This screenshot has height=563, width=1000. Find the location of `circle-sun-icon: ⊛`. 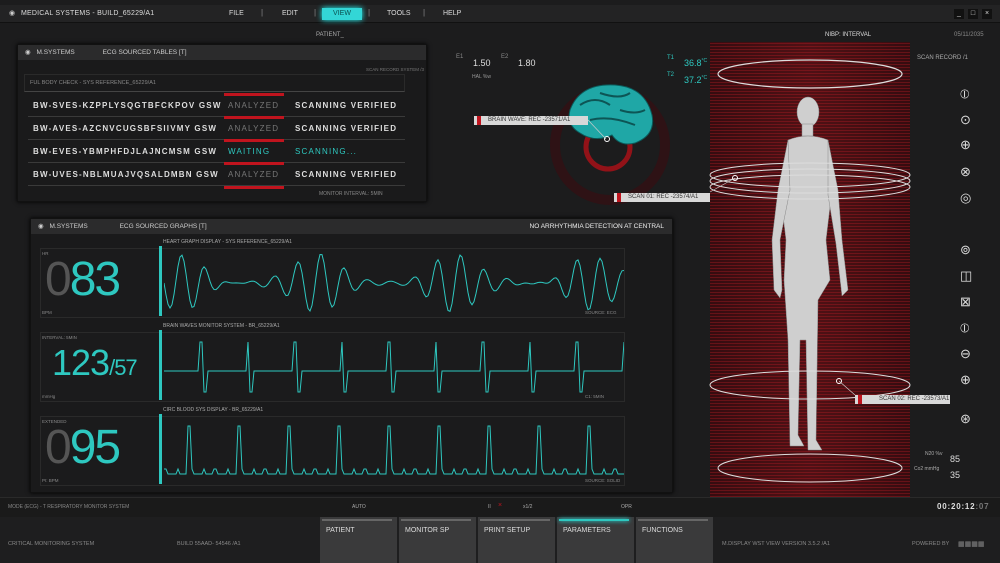

circle-sun-icon: ⊛ is located at coordinates (965, 419).